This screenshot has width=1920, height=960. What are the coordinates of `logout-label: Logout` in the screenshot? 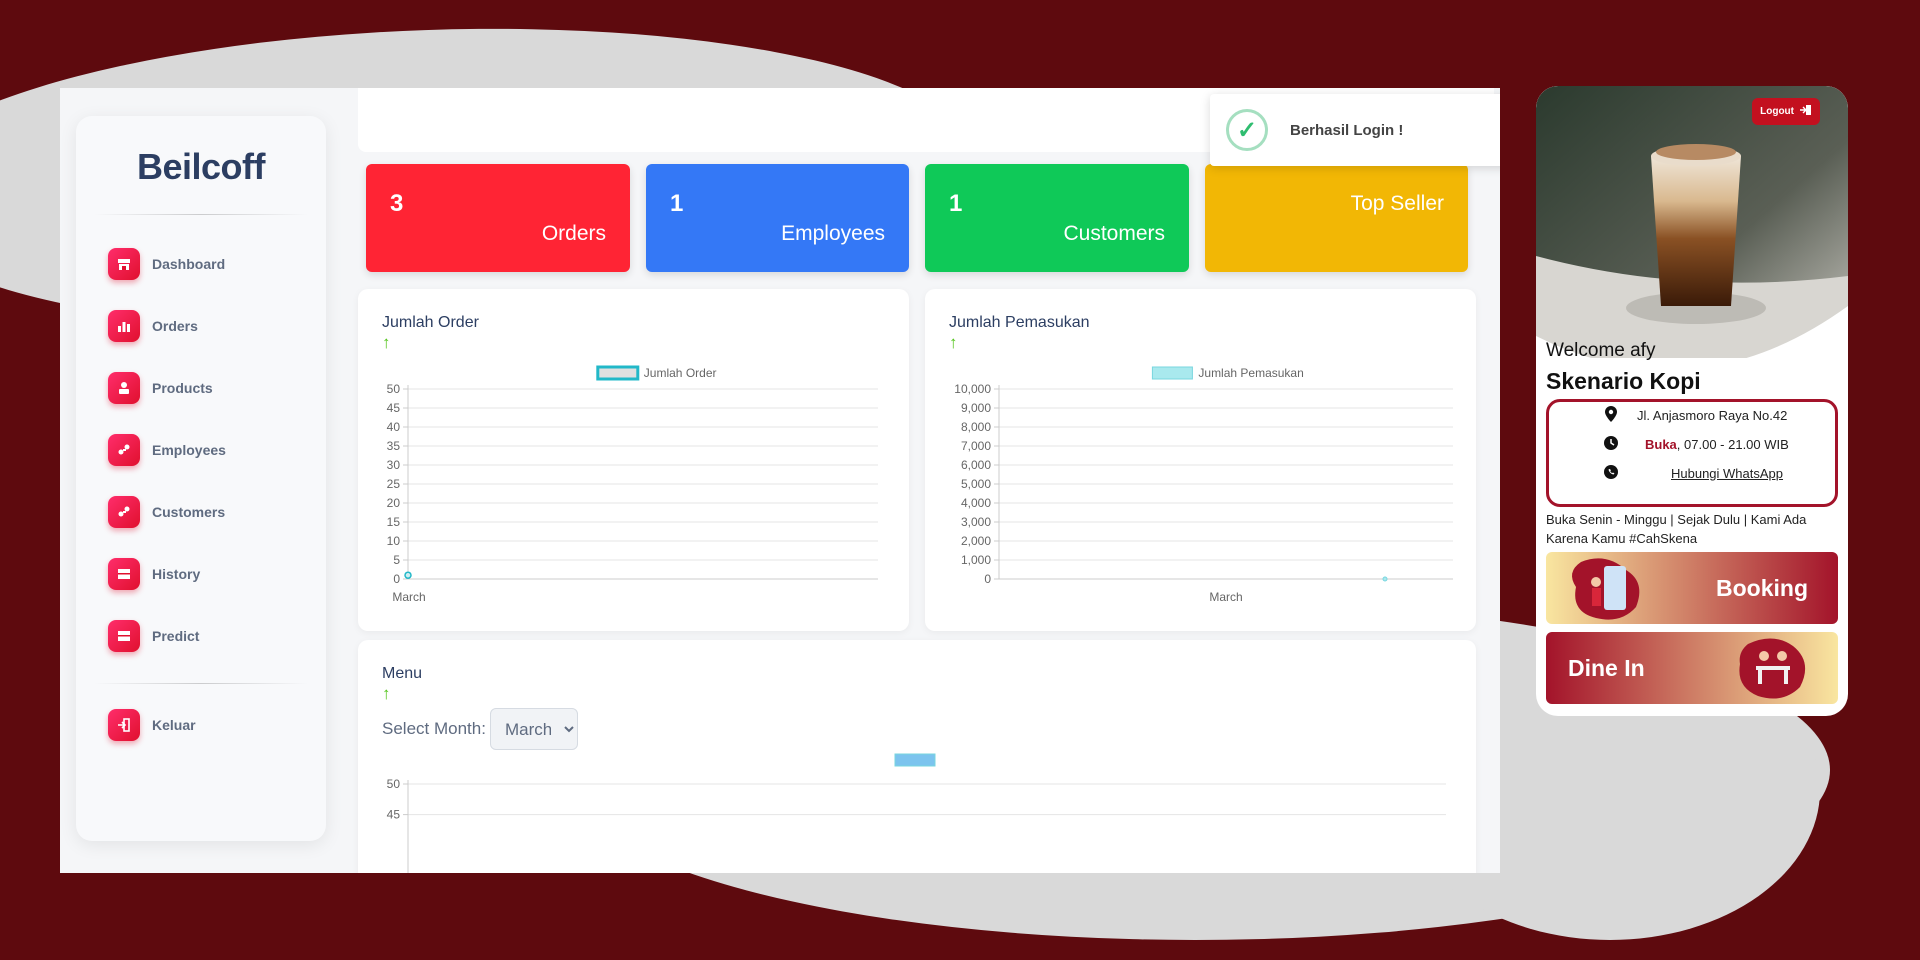 It's located at (1777, 111).